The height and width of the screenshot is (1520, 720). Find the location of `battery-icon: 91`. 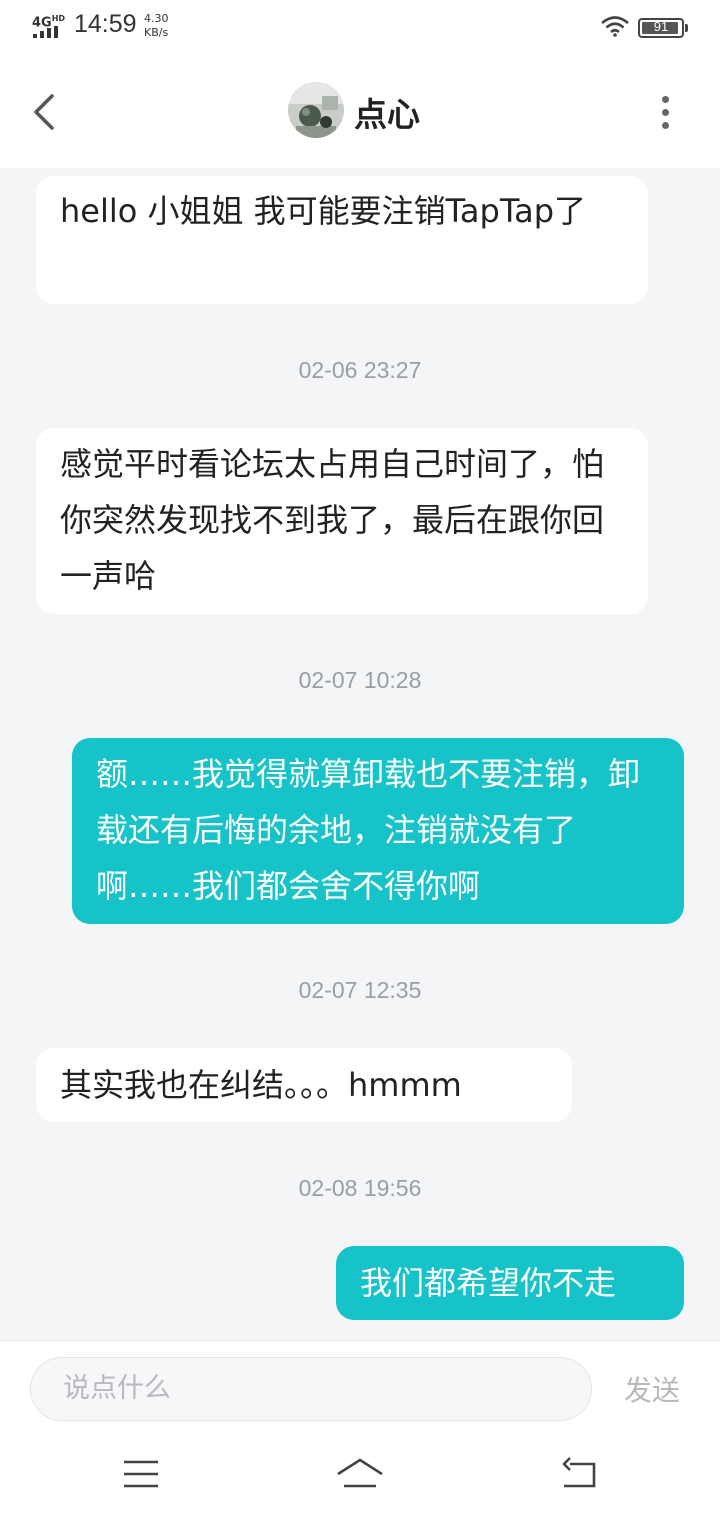

battery-icon: 91 is located at coordinates (663, 28).